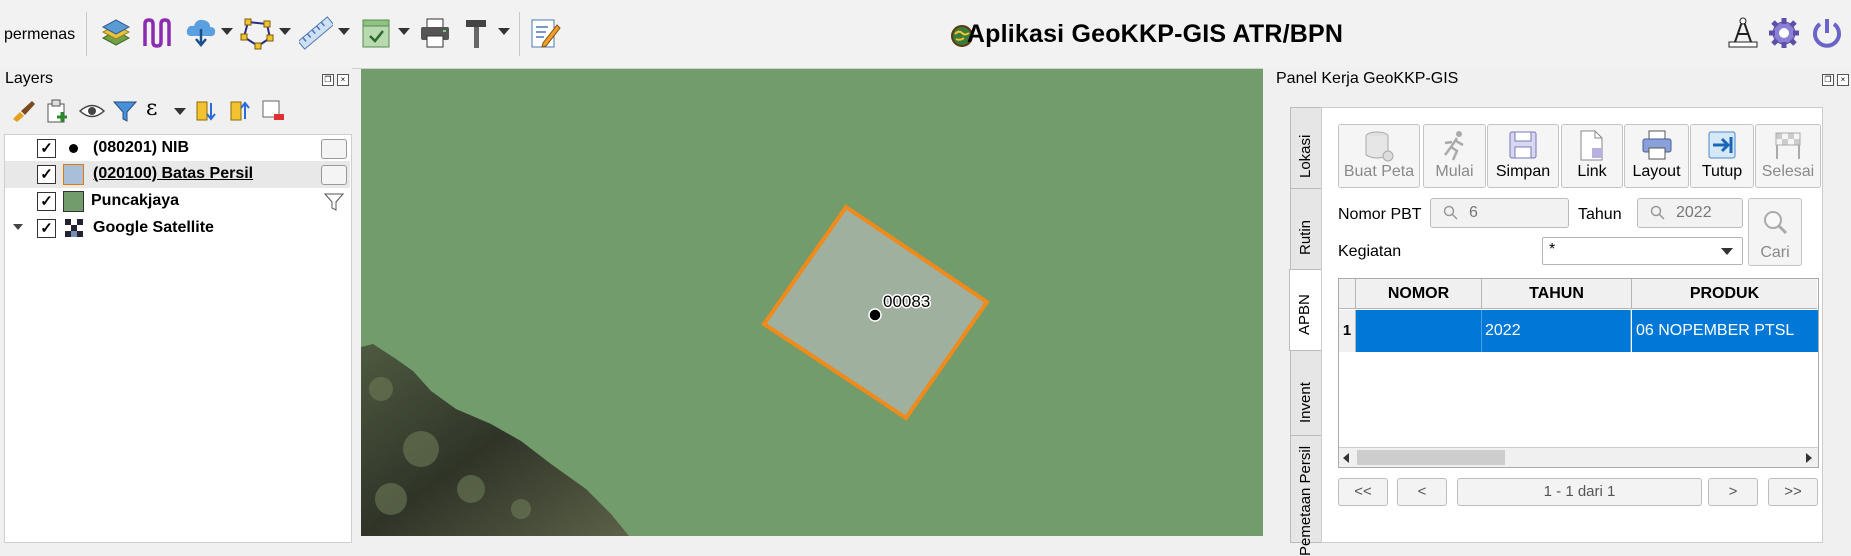 The height and width of the screenshot is (556, 1851). Describe the element at coordinates (1523, 145) in the screenshot. I see `save-icon` at that location.